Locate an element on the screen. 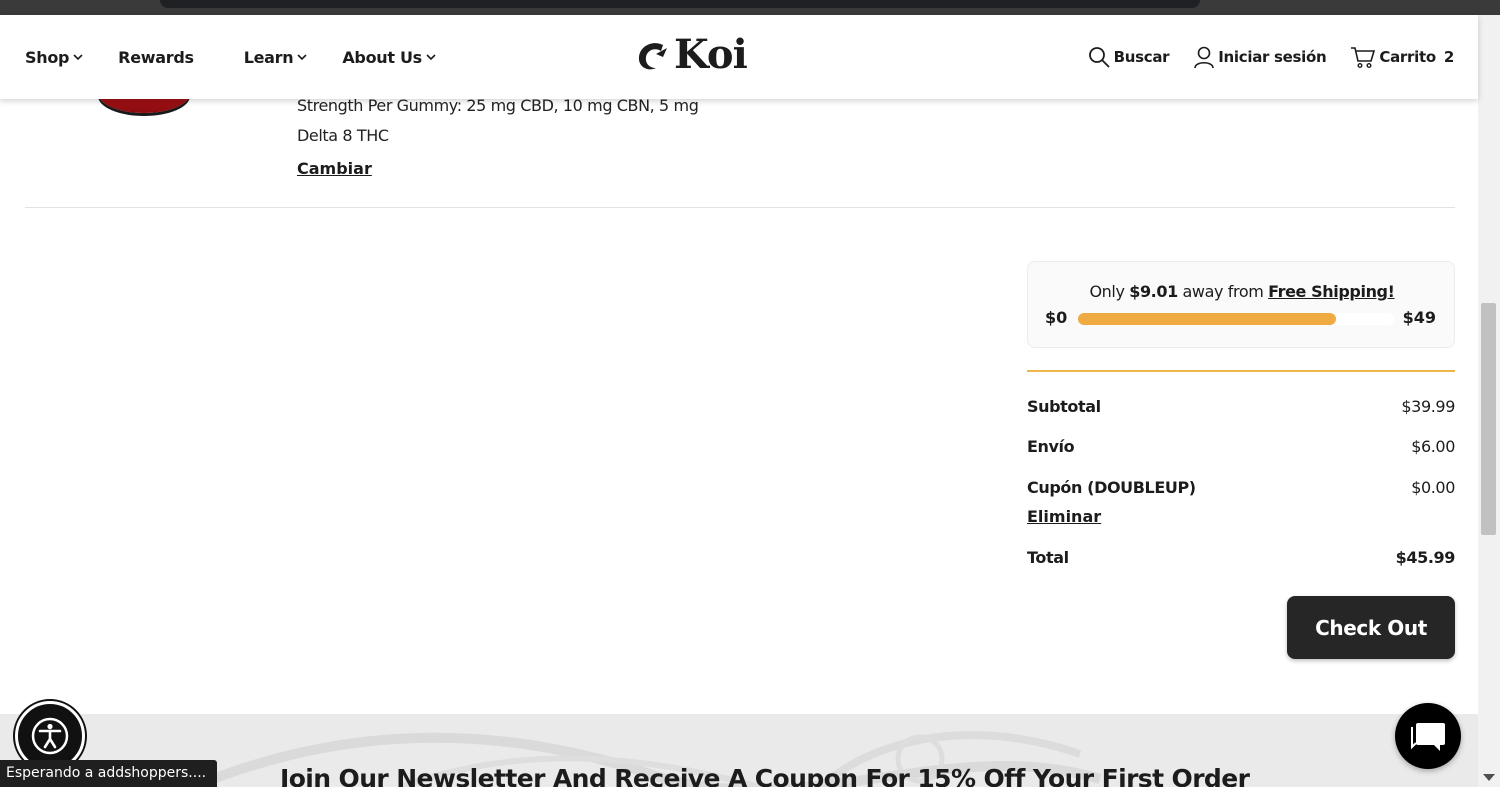 The image size is (1500, 787). nav-item-about-us: About Us is located at coordinates (389, 57).